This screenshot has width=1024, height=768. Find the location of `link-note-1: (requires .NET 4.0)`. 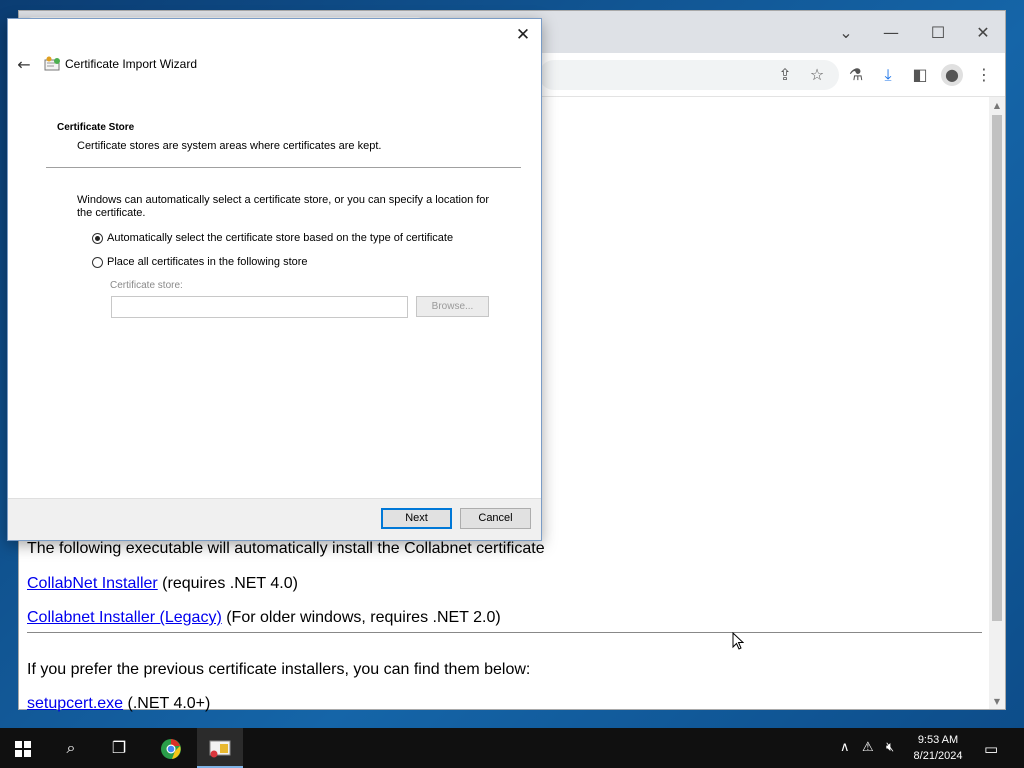

link-note-1: (requires .NET 4.0) is located at coordinates (227, 583).